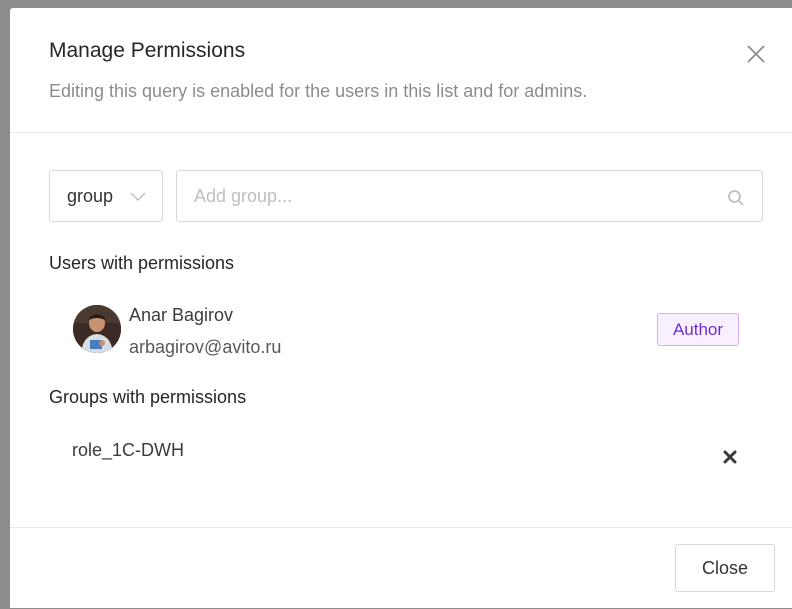  Describe the element at coordinates (730, 457) in the screenshot. I see `remove-icon` at that location.